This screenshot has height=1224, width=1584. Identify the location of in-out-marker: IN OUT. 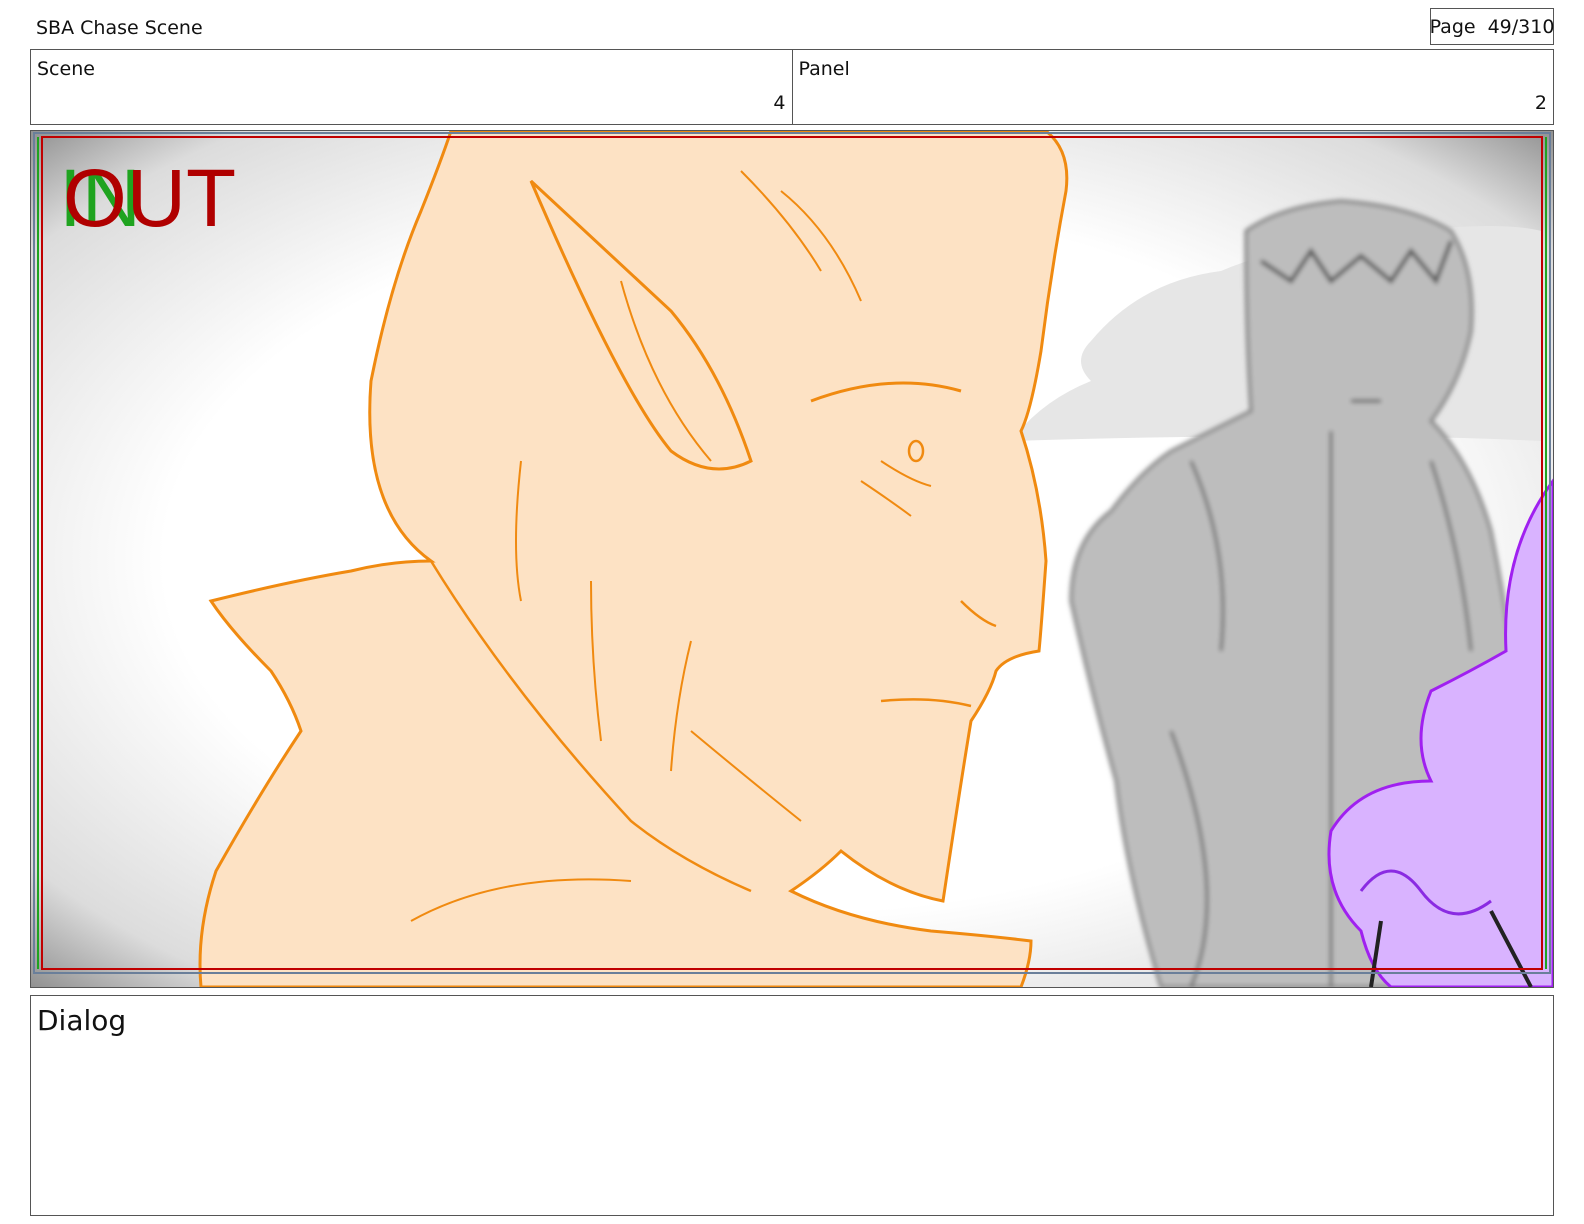
(159, 198).